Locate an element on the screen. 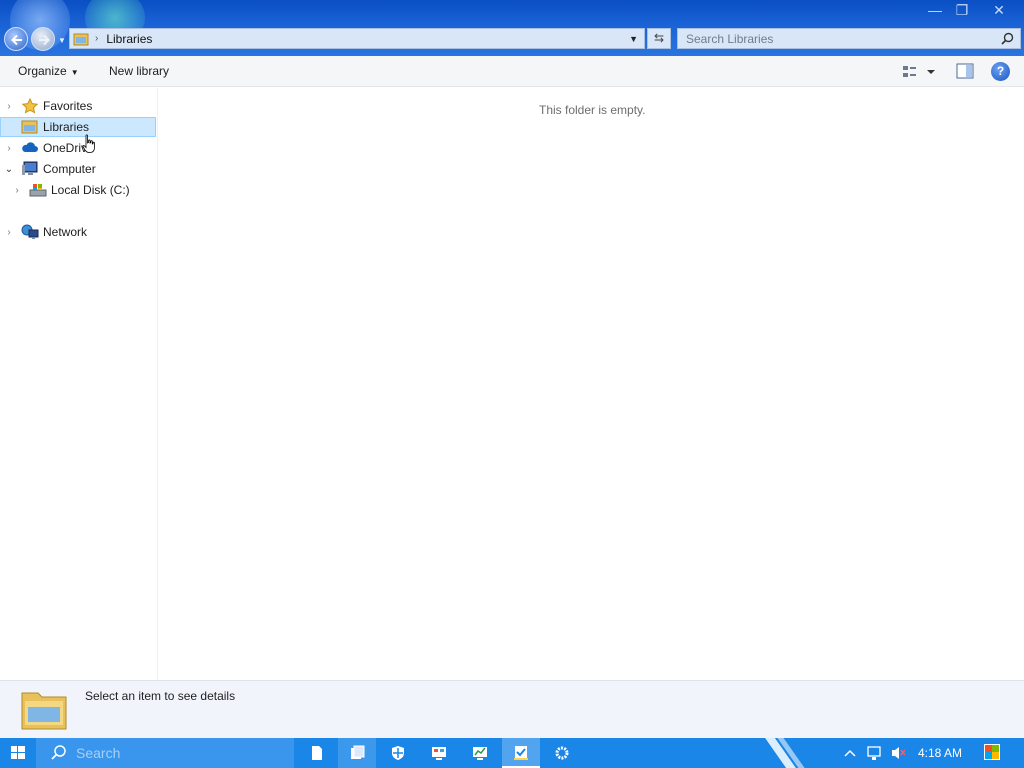 The width and height of the screenshot is (1024, 768). taskbar-task-app is located at coordinates (521, 753).